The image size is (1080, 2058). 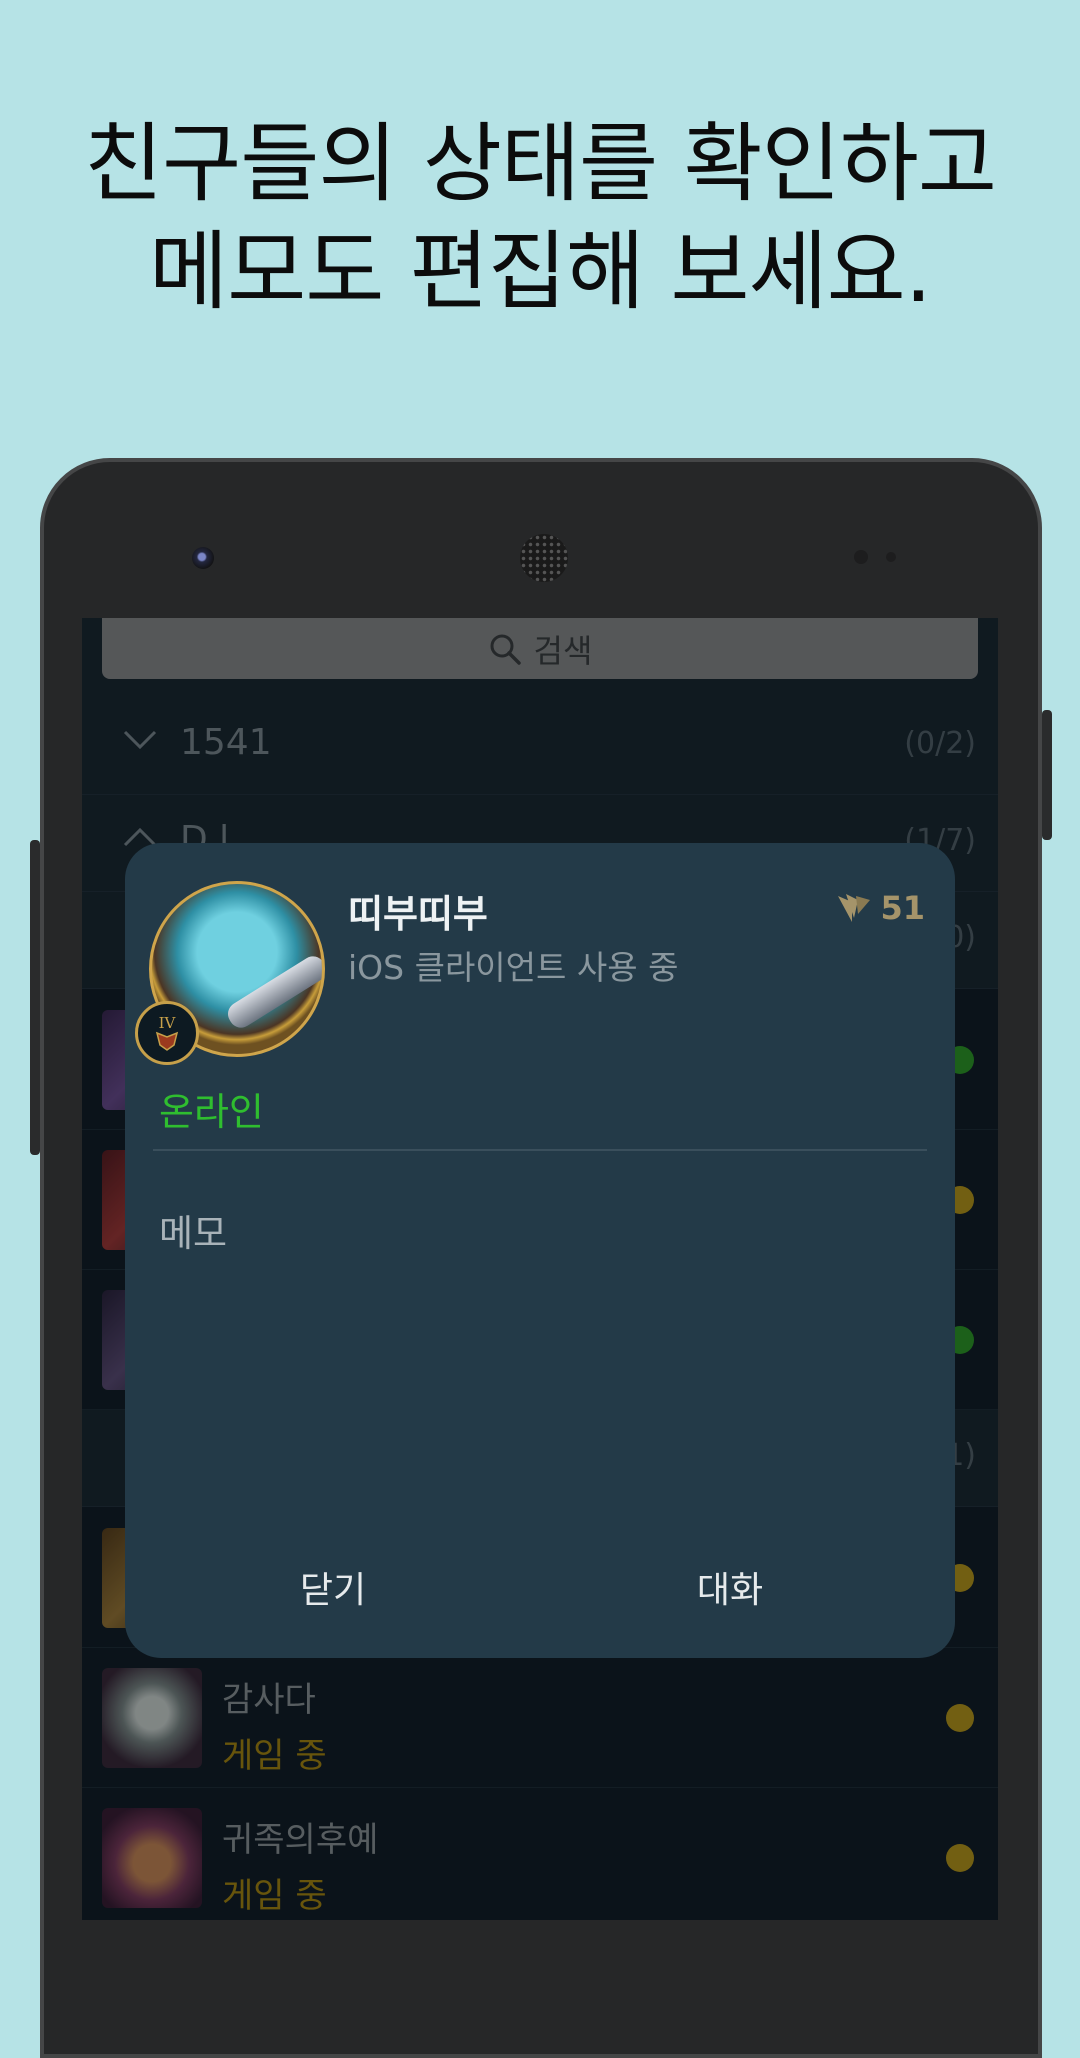 I want to click on client-status: iOS 클라이언트 사용 중, so click(x=513, y=967).